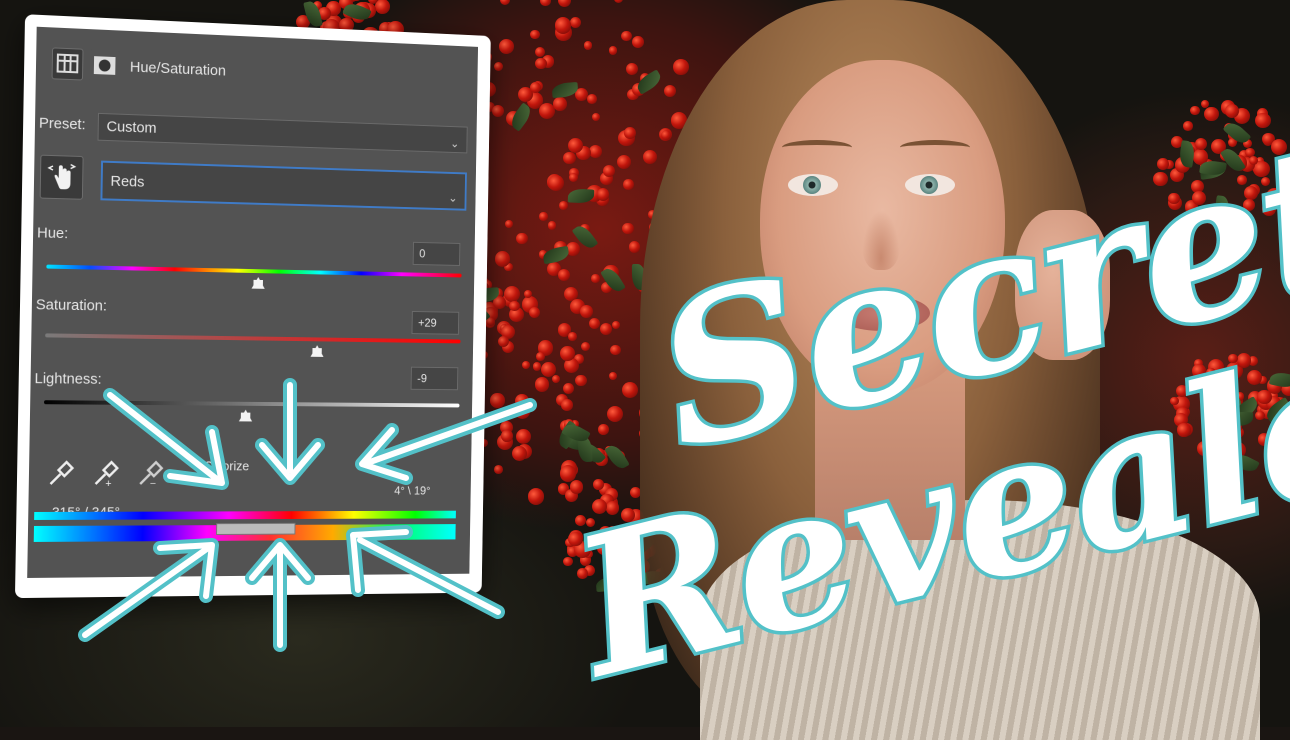  I want to click on right-eyebrow, so click(935, 147).